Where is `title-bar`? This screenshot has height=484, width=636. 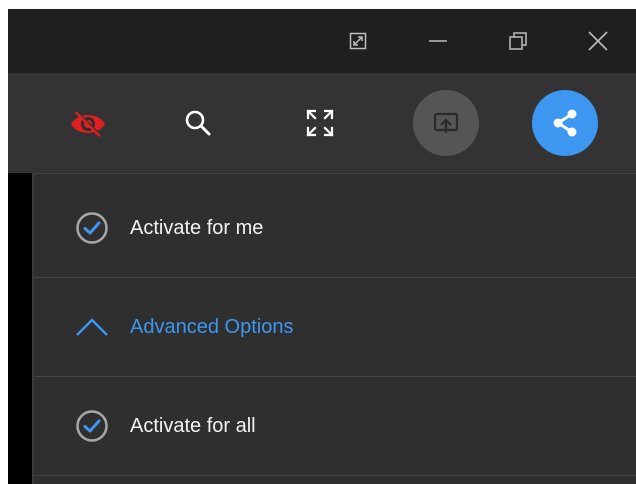 title-bar is located at coordinates (322, 41).